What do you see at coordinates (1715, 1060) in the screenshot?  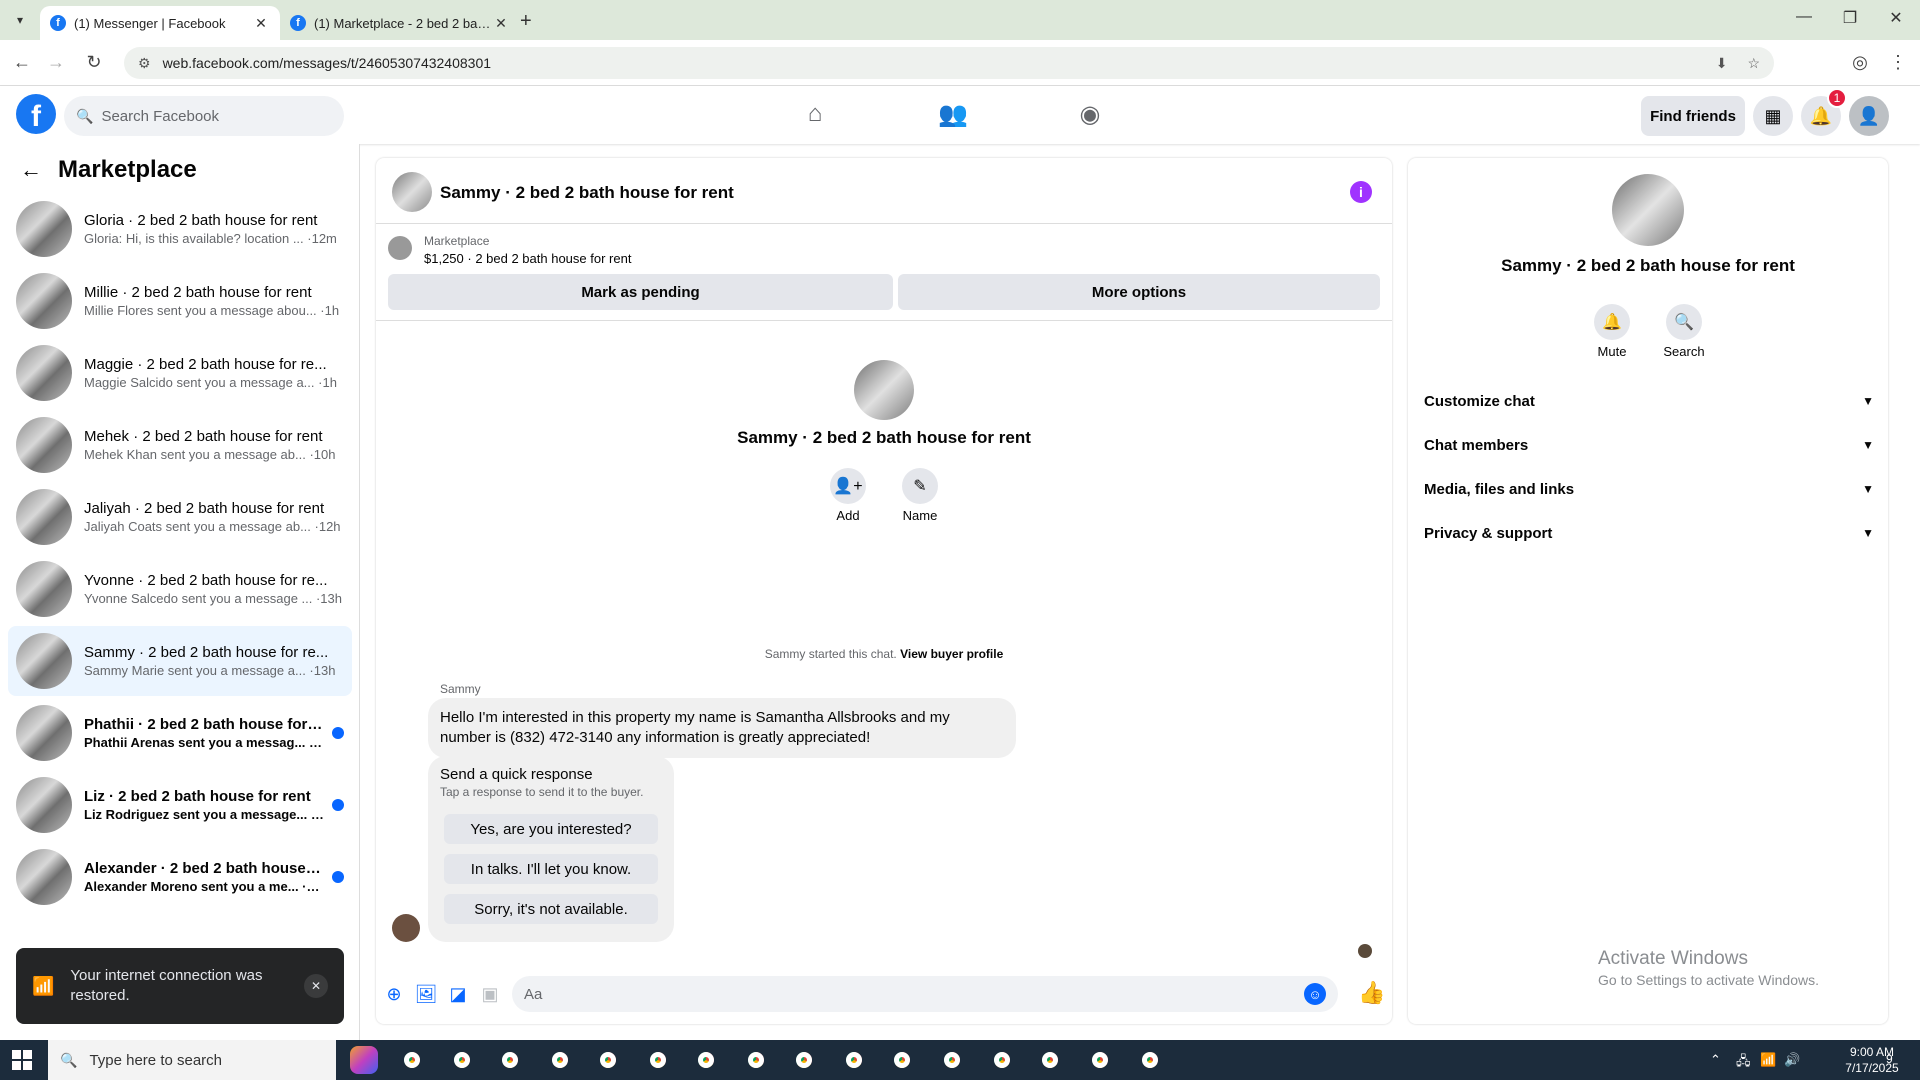 I see `show-hidden-icons-icon: ⌃` at bounding box center [1715, 1060].